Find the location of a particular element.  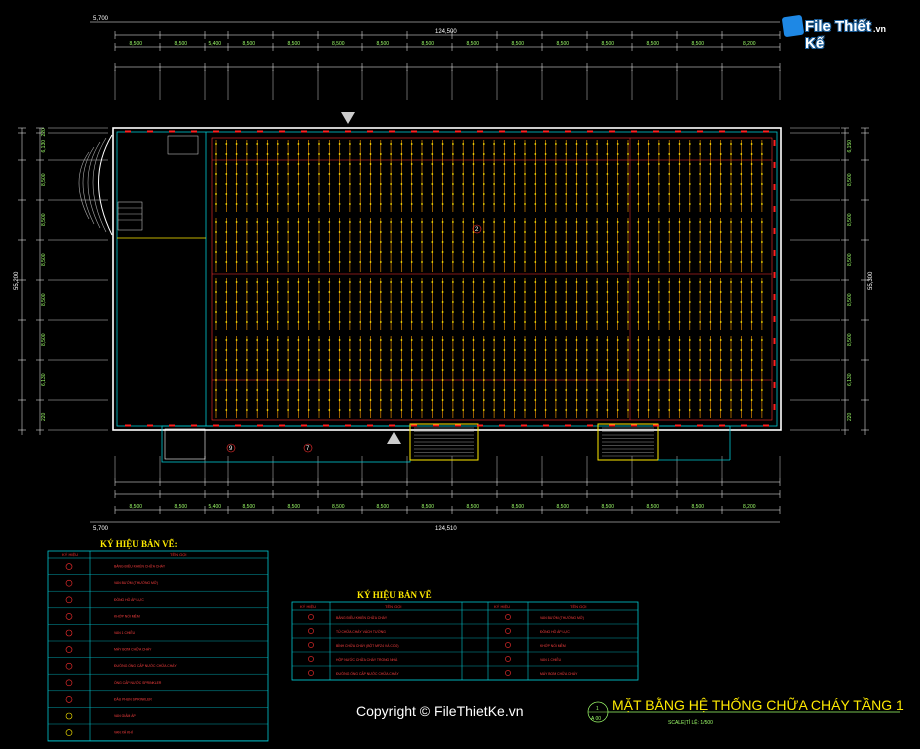

legend-mid-title: KÝ HIỆU BẢN VẼ is located at coordinates (394, 595).